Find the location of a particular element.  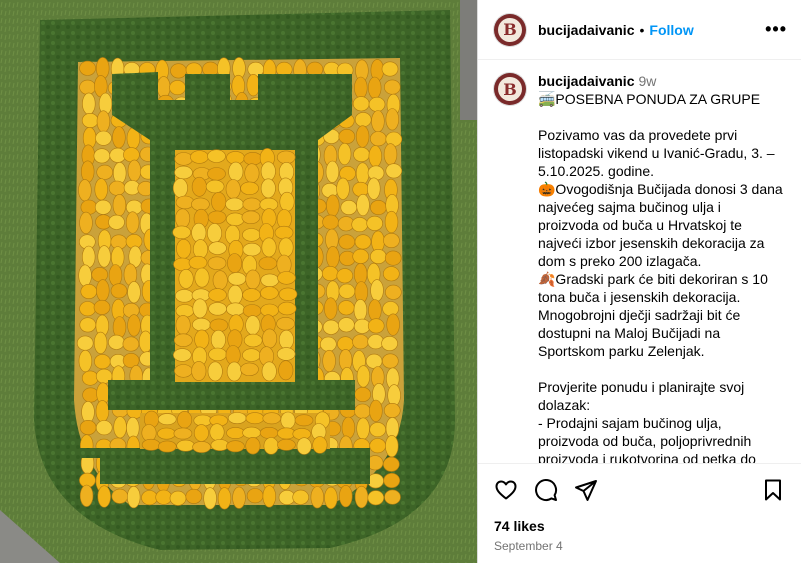

avatar: B is located at coordinates (510, 29).